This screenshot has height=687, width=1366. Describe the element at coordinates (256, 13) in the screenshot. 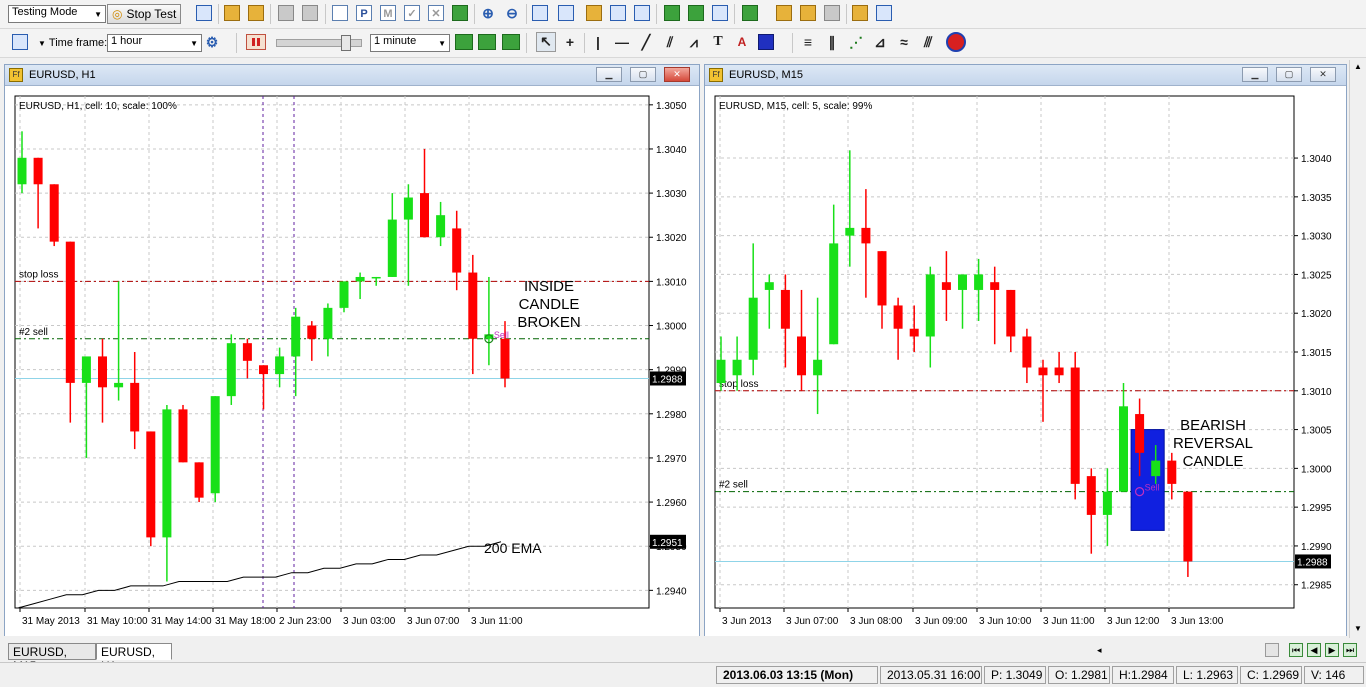

I see `profiles-icon` at that location.